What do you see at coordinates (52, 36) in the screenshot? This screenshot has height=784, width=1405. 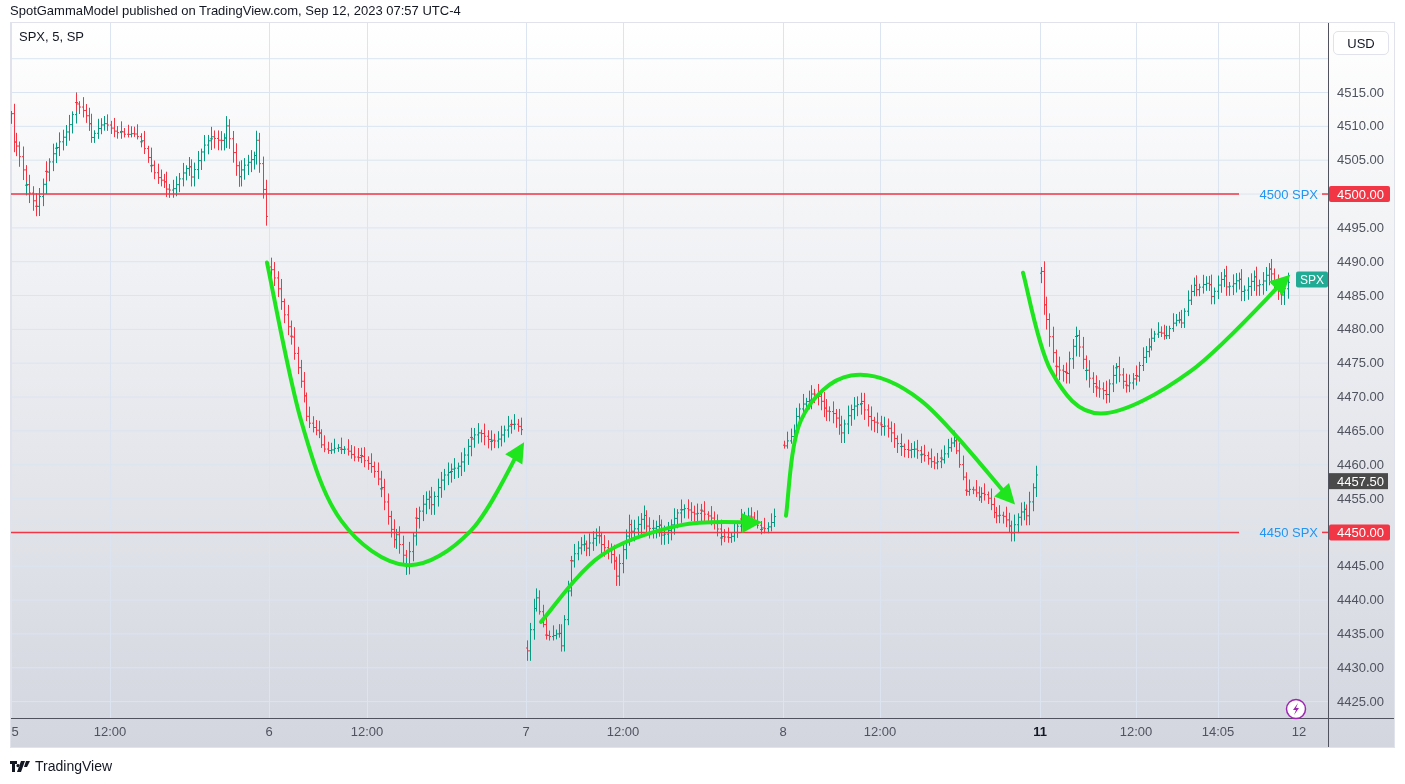 I see `symbol-legend: SPX, 5, SP` at bounding box center [52, 36].